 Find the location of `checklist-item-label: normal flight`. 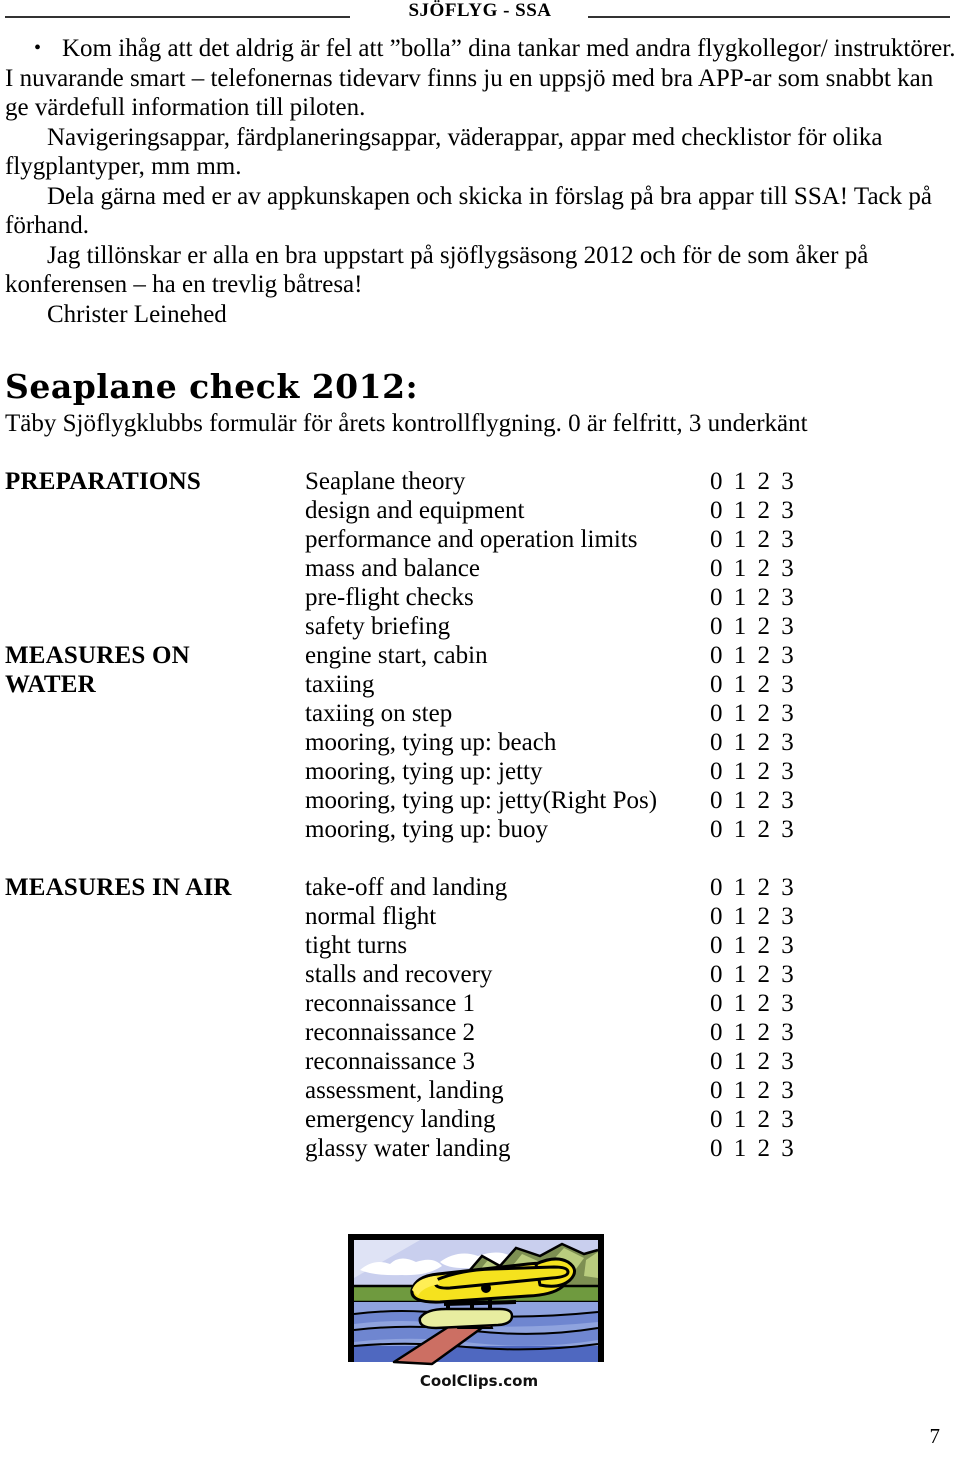

checklist-item-label: normal flight is located at coordinates (371, 916).